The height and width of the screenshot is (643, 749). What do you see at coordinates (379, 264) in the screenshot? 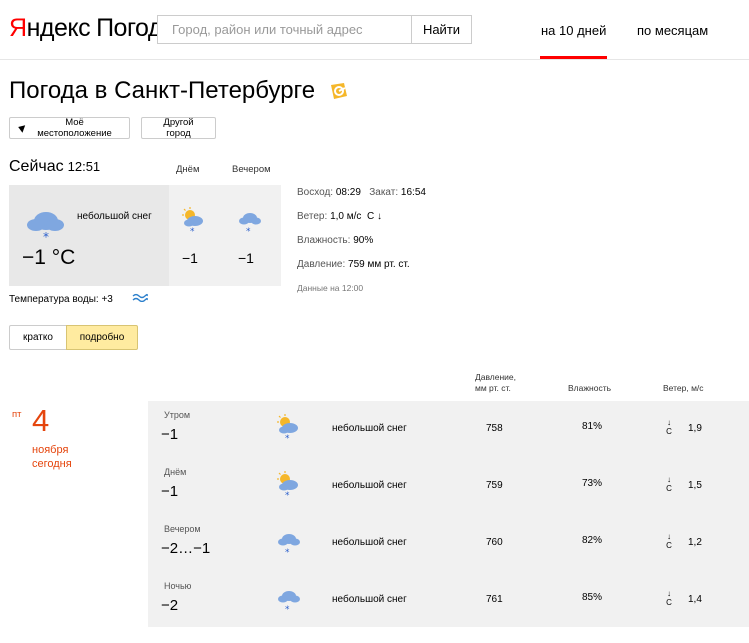
I see `pressure-value: 759 мм рт. ст.` at bounding box center [379, 264].